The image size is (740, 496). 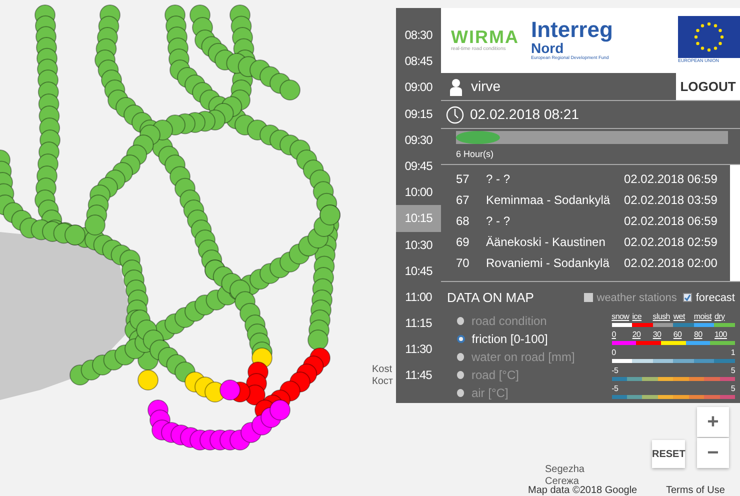 I want to click on time-slot: 09:30, so click(x=418, y=139).